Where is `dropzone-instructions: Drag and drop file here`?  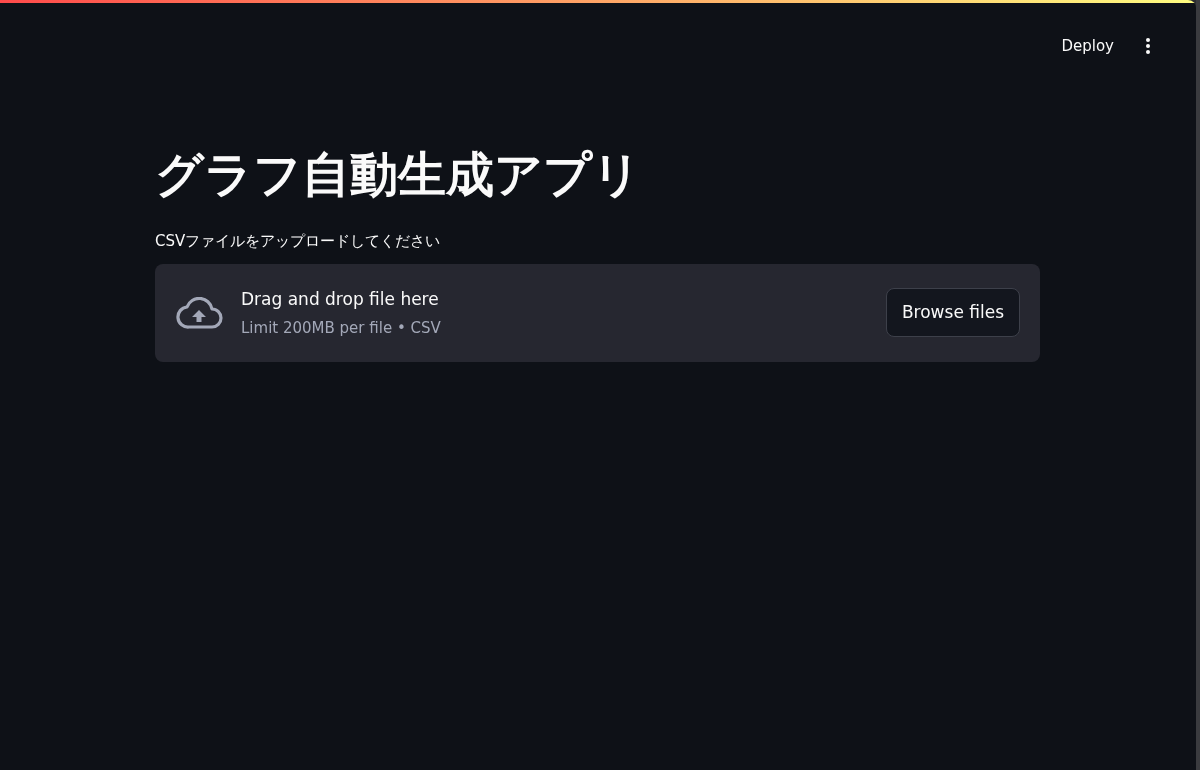
dropzone-instructions: Drag and drop file here is located at coordinates (340, 298).